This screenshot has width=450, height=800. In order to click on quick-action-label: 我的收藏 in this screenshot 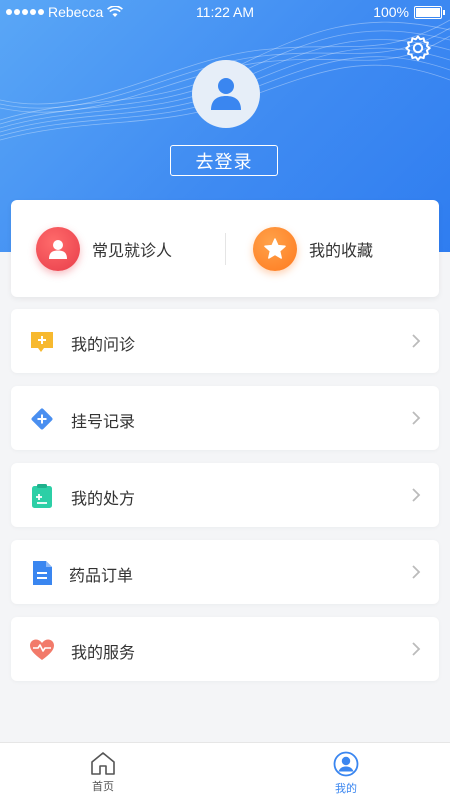, I will do `click(341, 250)`.